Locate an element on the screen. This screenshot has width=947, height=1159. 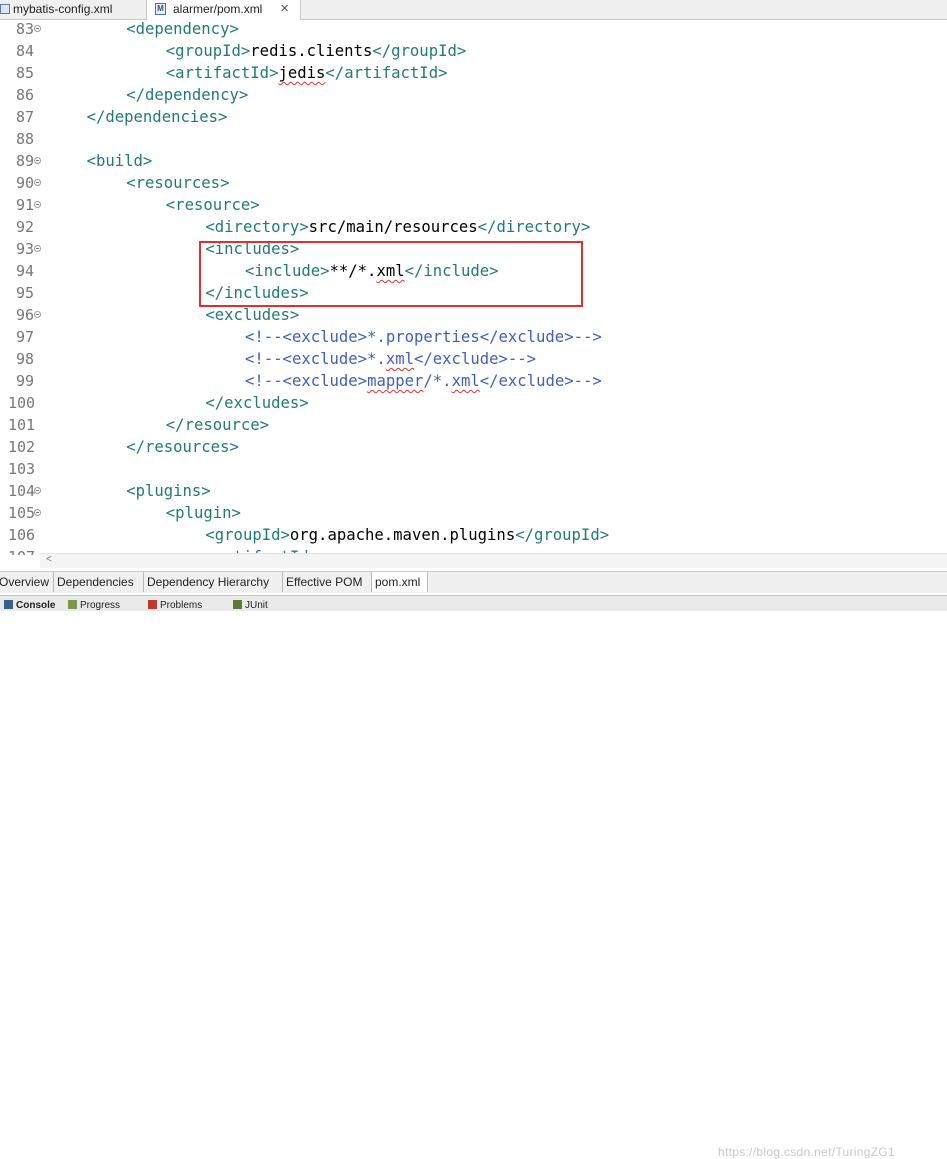
tab-junit: JUnit is located at coordinates (263, 605).